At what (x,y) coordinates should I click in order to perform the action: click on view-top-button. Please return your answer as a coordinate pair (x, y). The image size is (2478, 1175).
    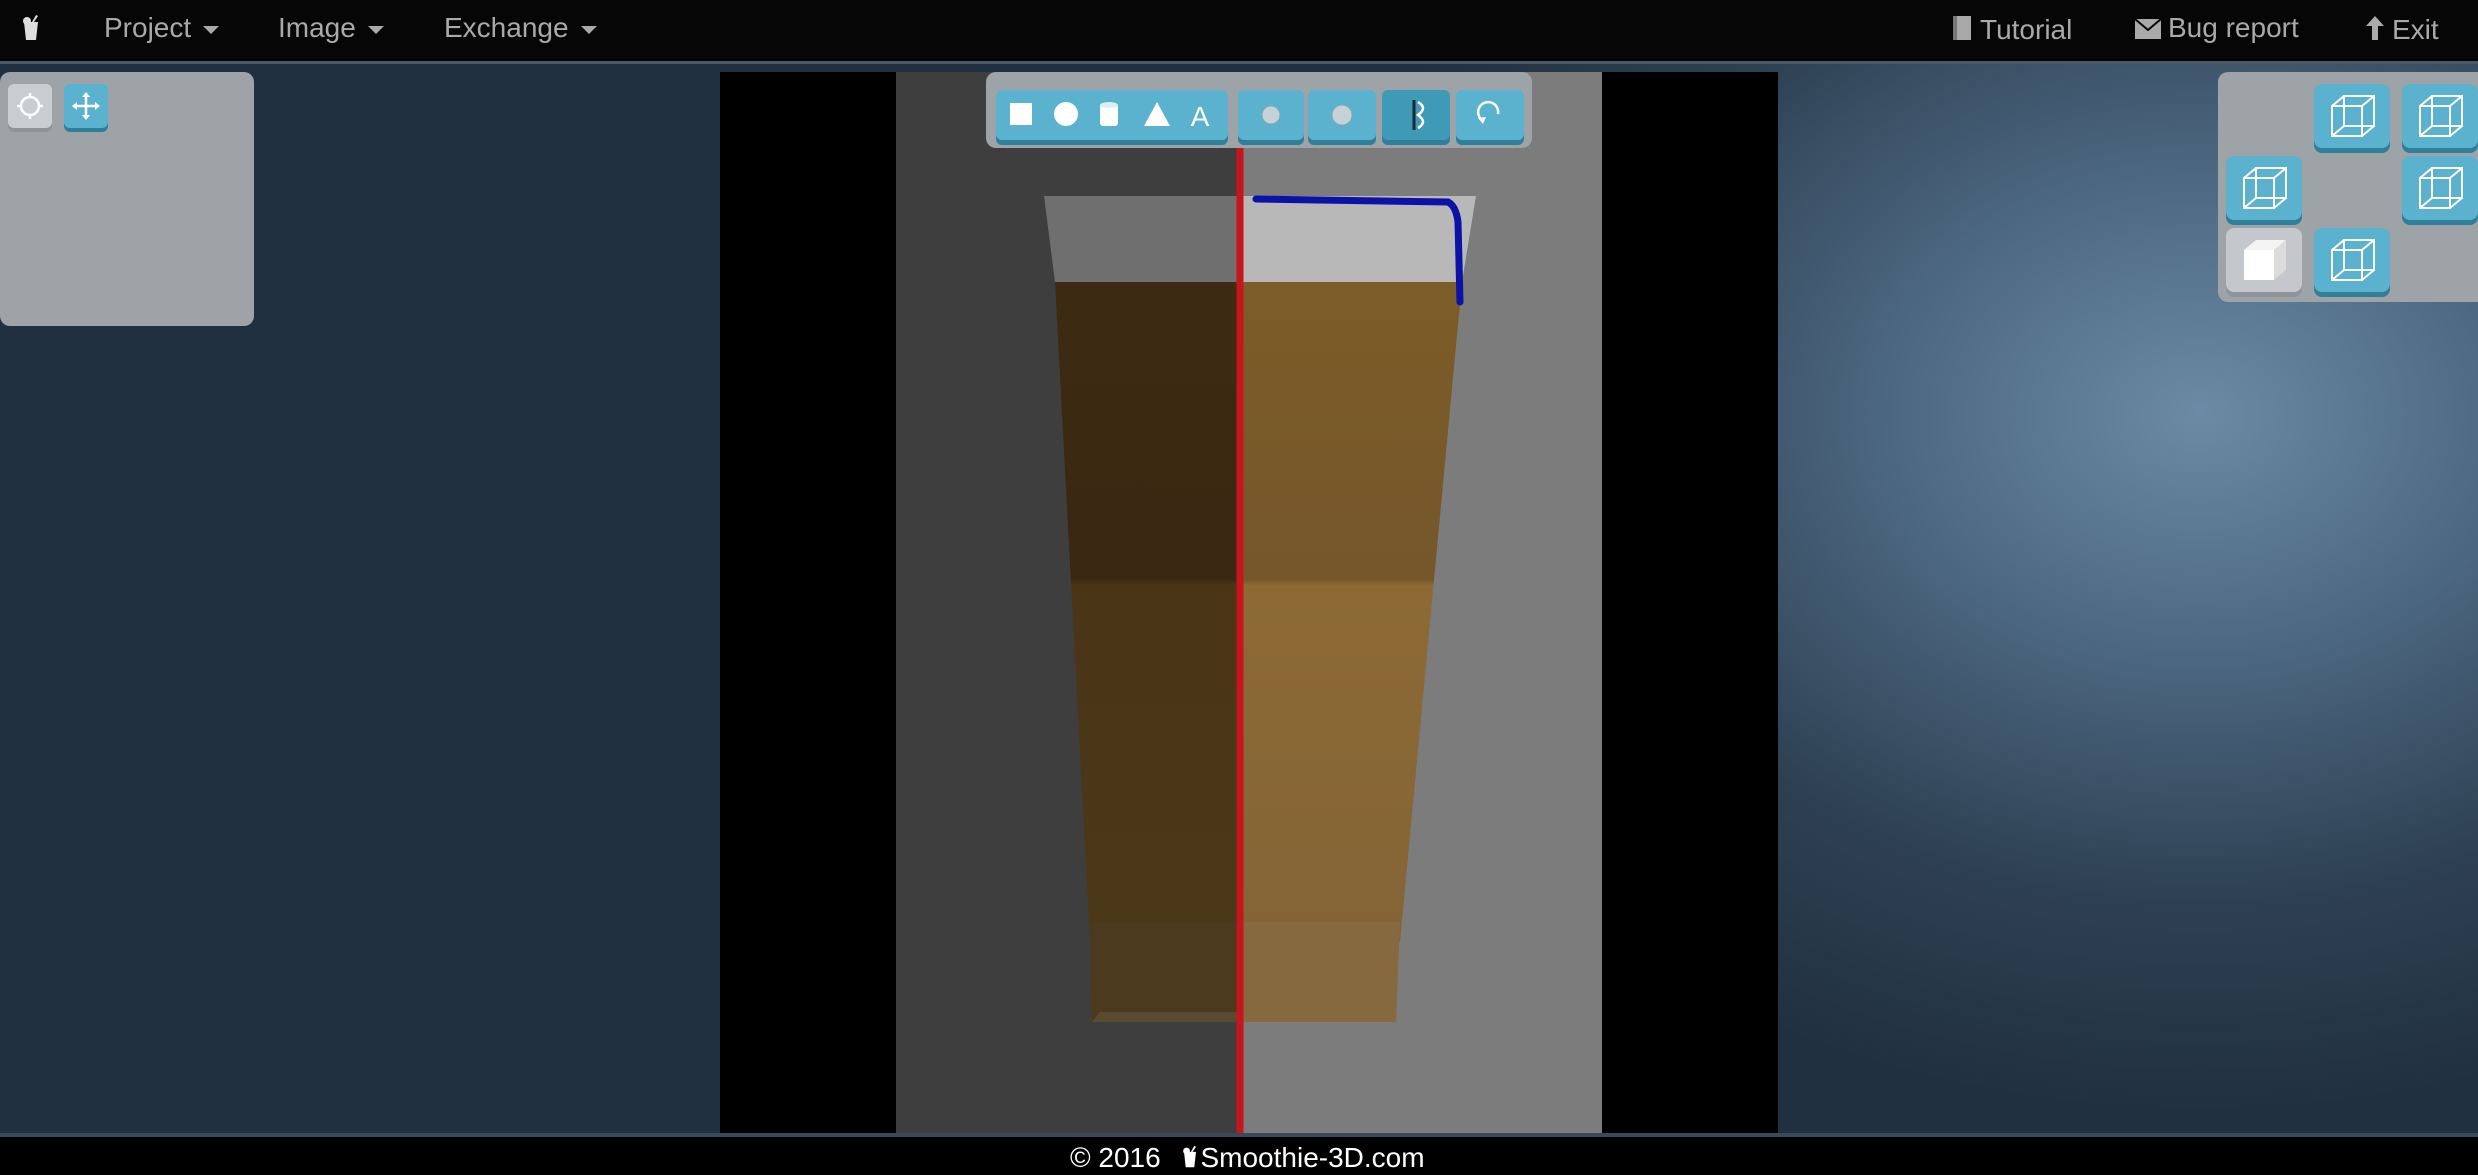
    Looking at the image, I should click on (2440, 116).